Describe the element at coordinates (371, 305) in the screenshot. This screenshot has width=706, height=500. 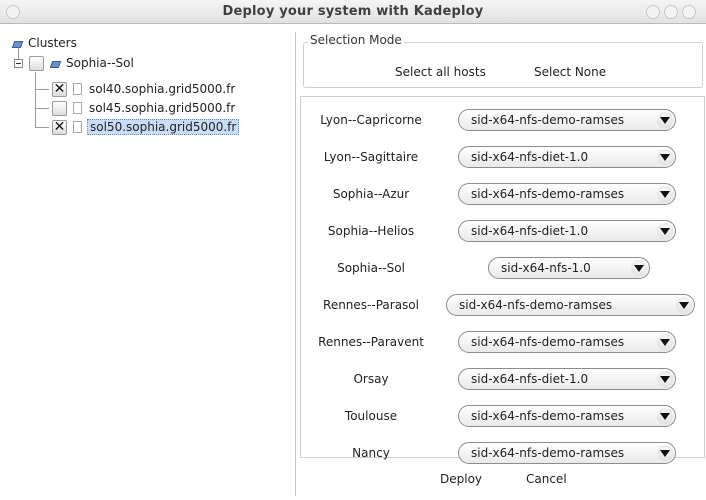
I see `cluster-name-label: Rennes--Parasol` at that location.